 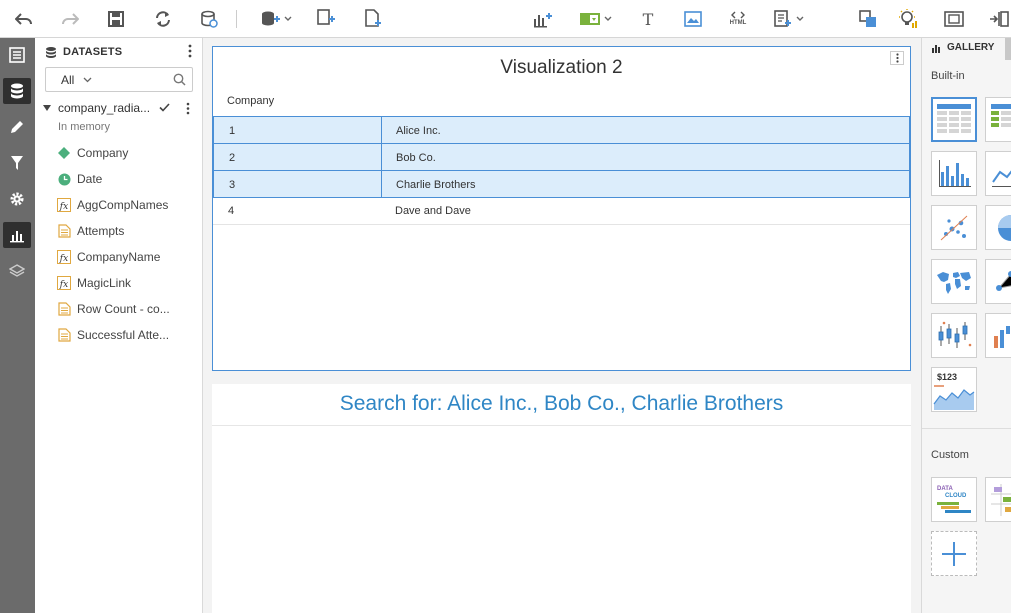 I want to click on kpi-chart-tile: $123, so click(x=954, y=389).